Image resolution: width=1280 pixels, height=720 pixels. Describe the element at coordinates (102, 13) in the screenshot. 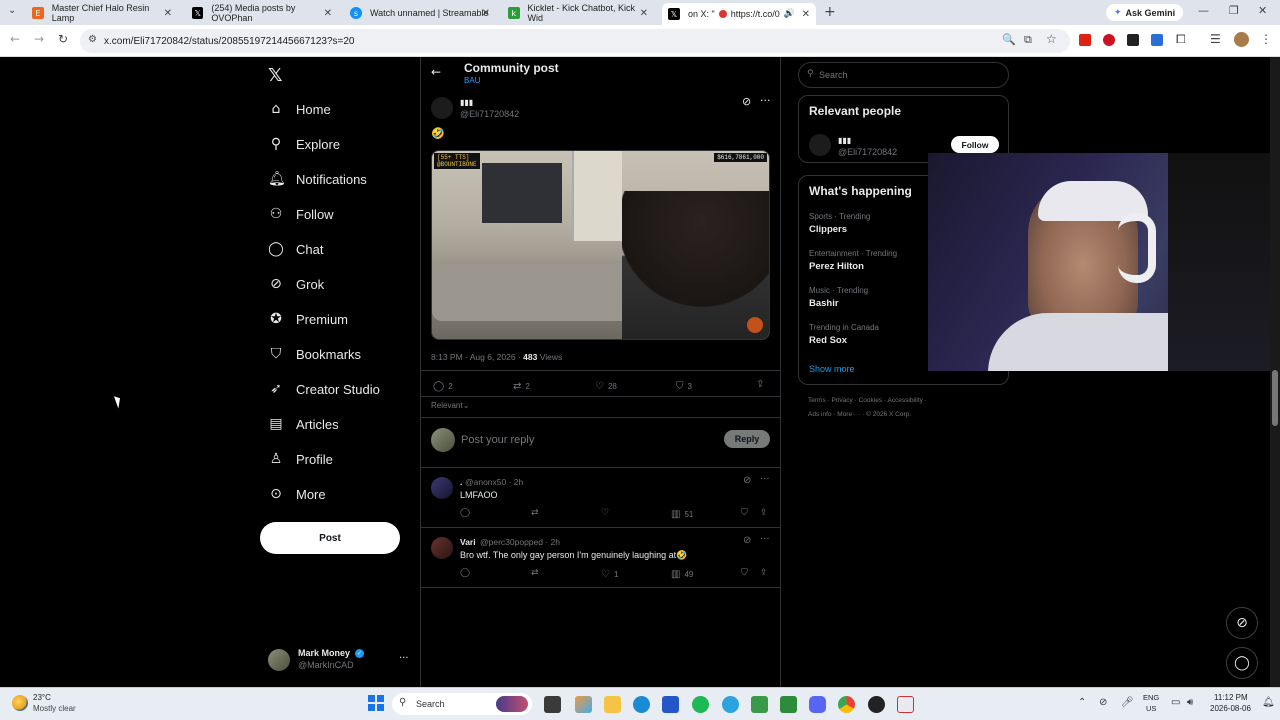

I see `tab-etsy: E Master Chief Halo Resin Lamp ✕` at that location.